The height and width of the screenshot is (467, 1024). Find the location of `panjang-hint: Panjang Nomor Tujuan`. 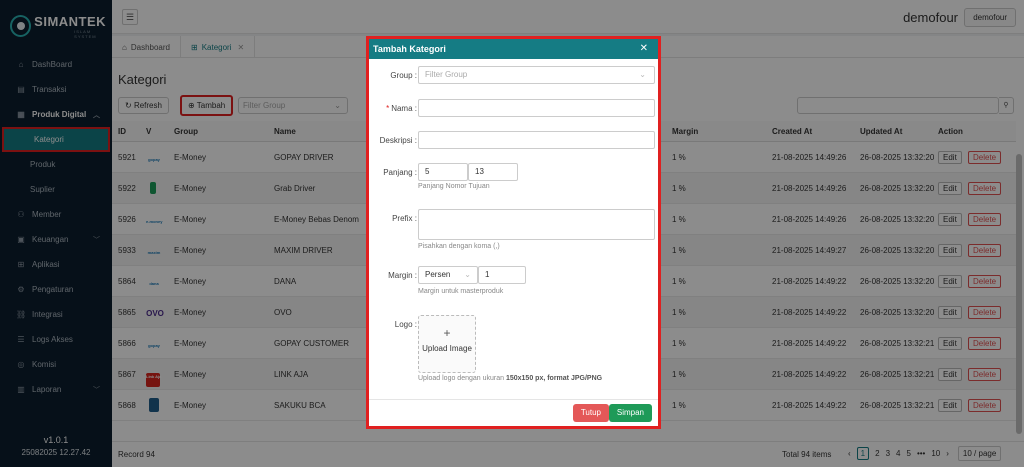

panjang-hint: Panjang Nomor Tujuan is located at coordinates (454, 186).